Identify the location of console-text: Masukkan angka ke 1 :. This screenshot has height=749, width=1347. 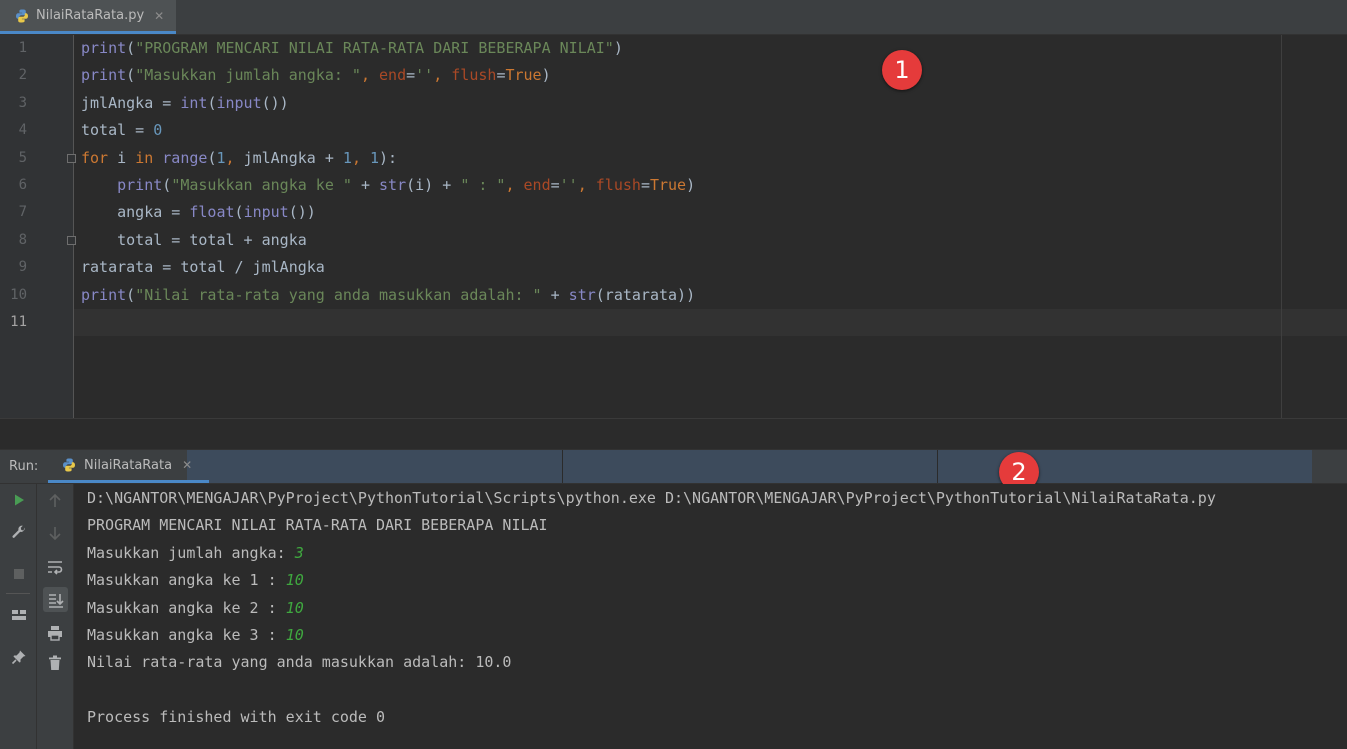
(186, 580).